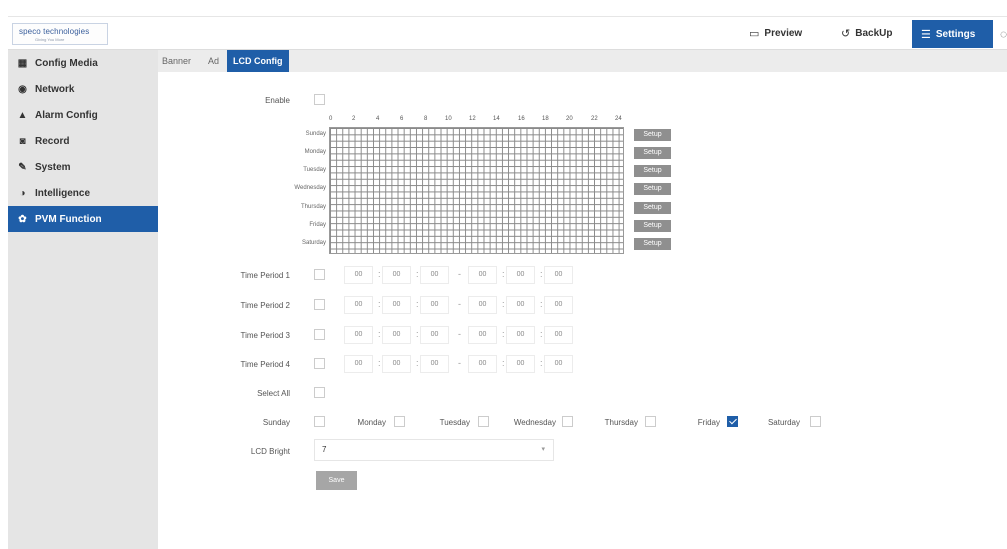  Describe the element at coordinates (310, 188) in the screenshot. I see `day-label: Wednesday` at that location.